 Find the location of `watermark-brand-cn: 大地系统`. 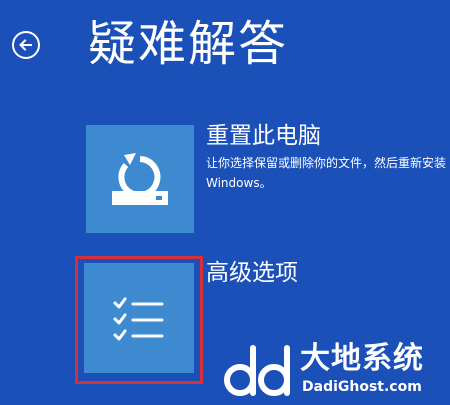

watermark-brand-cn: 大地系统 is located at coordinates (362, 358).